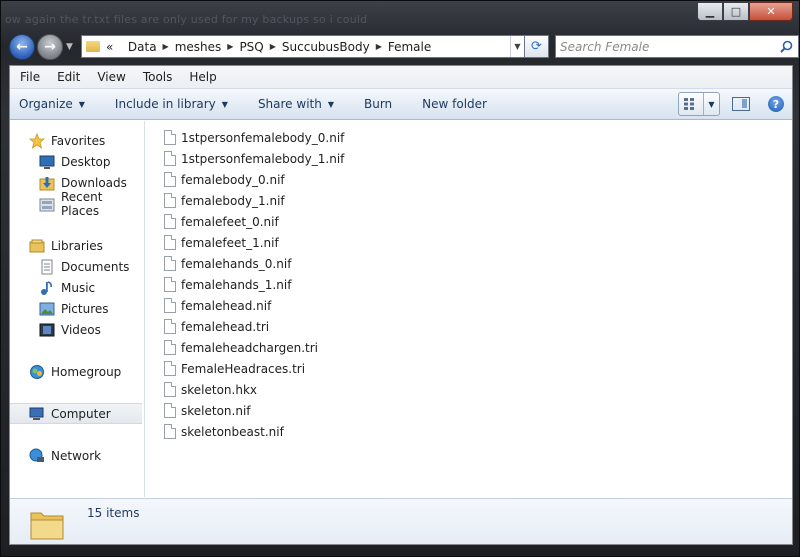 The image size is (800, 557). Describe the element at coordinates (254, 368) in the screenshot. I see `file-item: FemaleHeadraces.tri` at that location.